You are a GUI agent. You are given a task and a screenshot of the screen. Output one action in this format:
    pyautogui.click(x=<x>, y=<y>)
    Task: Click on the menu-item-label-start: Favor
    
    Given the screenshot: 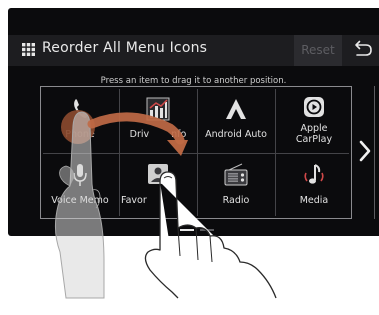 What is the action you would take?
    pyautogui.click(x=134, y=200)
    